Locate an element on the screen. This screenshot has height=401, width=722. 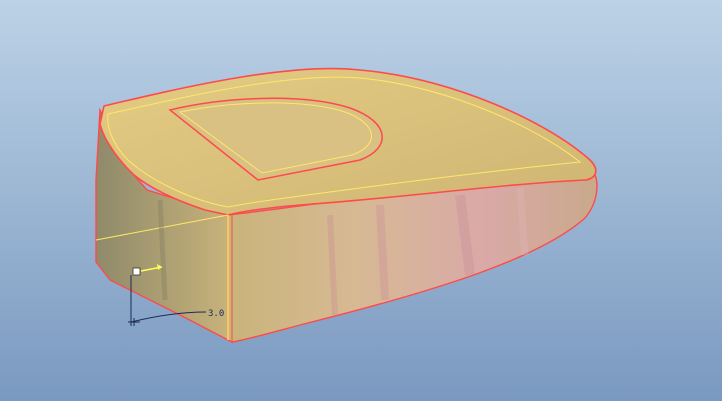
dimension-value: 3.0 is located at coordinates (216, 314).